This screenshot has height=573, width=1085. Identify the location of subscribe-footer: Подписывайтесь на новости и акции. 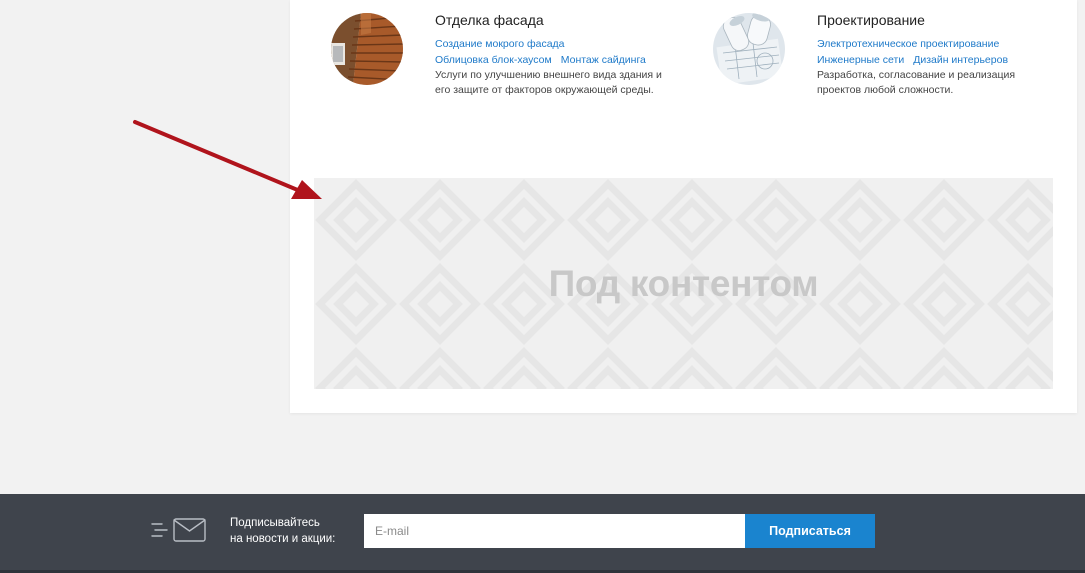
(542, 533).